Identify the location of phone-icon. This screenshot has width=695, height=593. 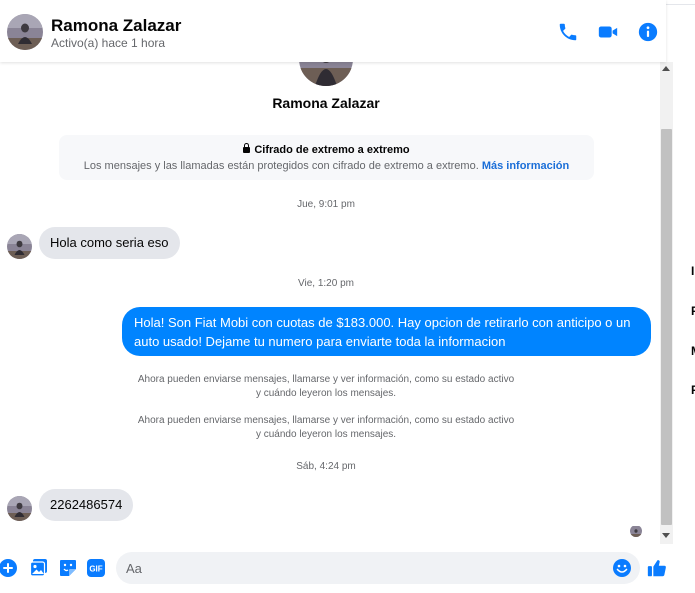
(568, 32).